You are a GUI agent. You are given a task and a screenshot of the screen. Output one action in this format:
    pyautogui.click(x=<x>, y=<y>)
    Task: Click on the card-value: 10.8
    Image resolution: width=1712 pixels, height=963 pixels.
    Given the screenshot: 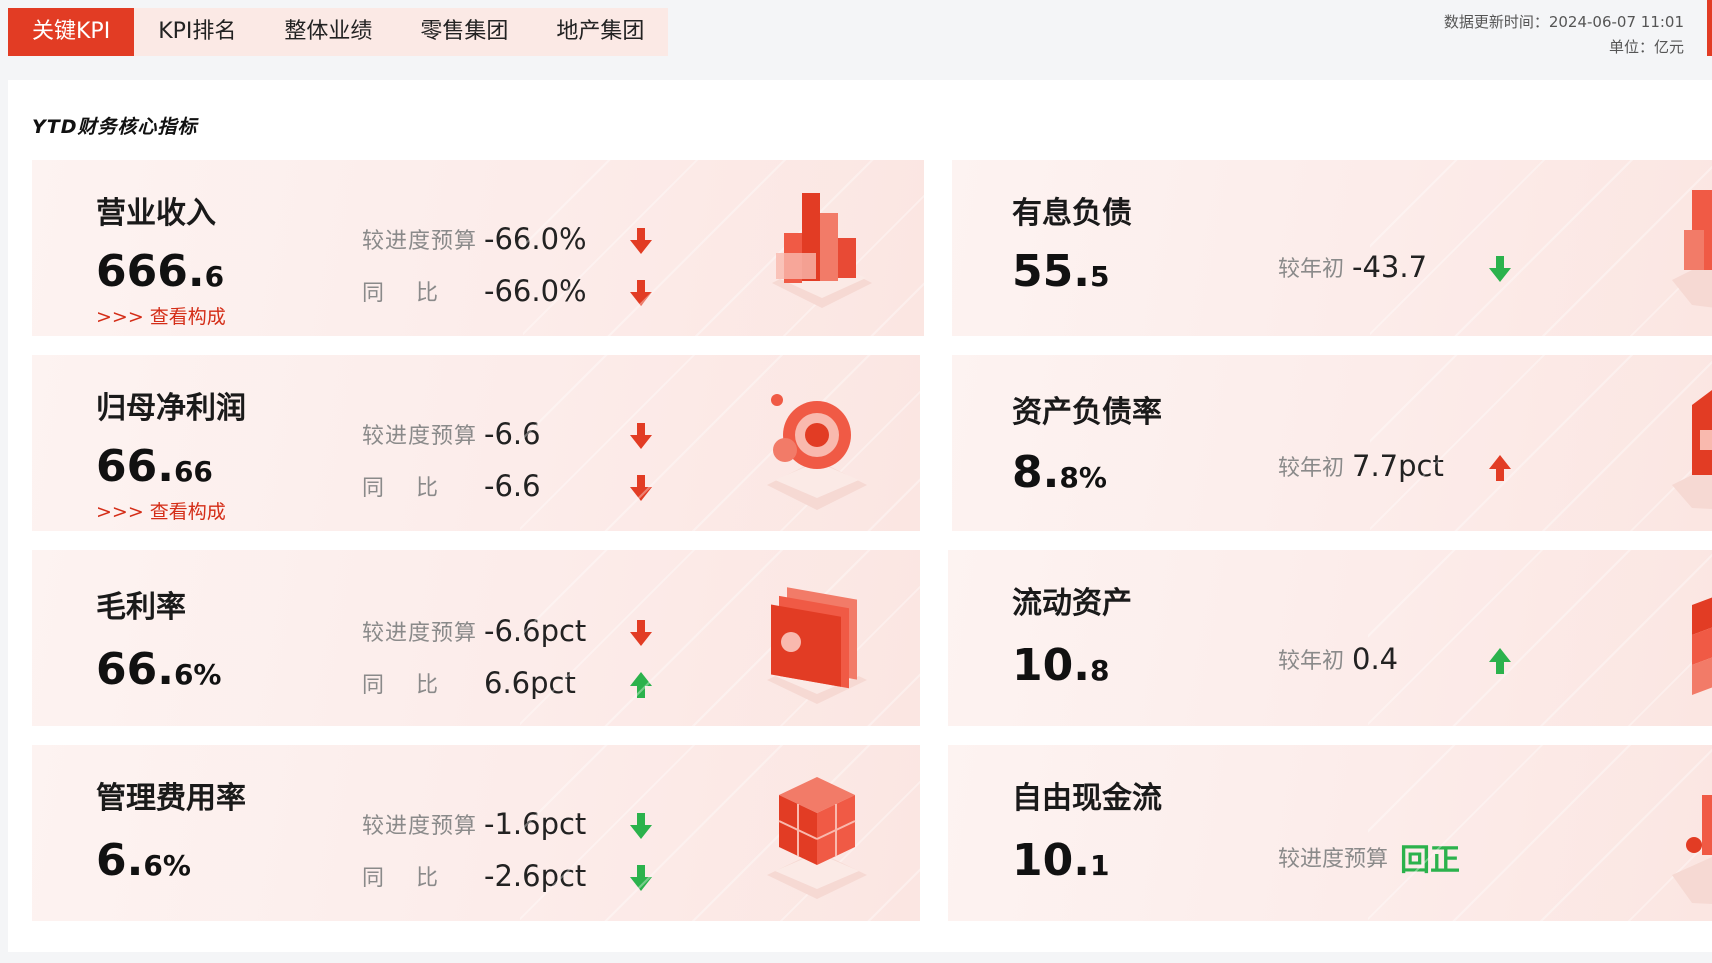 What is the action you would take?
    pyautogui.click(x=1060, y=665)
    